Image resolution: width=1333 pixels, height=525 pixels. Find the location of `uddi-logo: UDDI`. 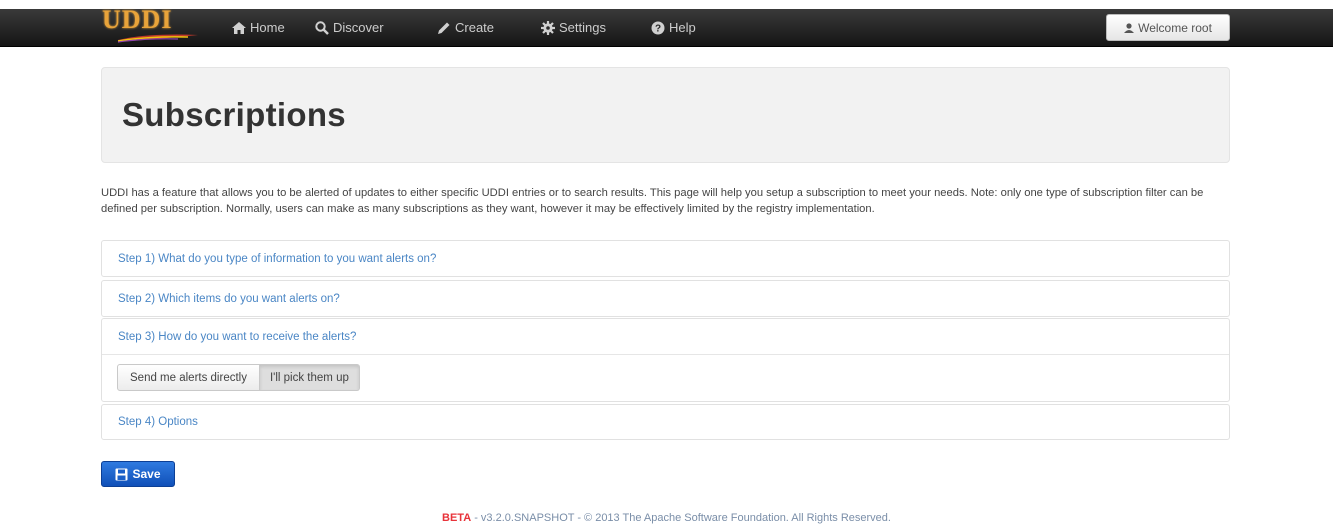

uddi-logo: UDDI is located at coordinates (150, 25).